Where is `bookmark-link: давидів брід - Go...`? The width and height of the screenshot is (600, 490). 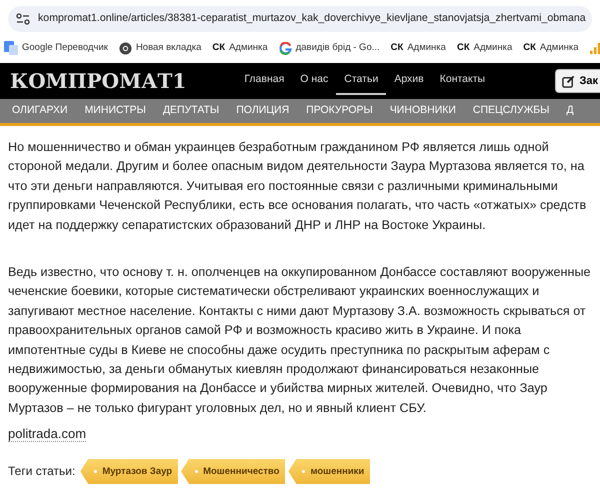 bookmark-link: давидів брід - Go... is located at coordinates (329, 48).